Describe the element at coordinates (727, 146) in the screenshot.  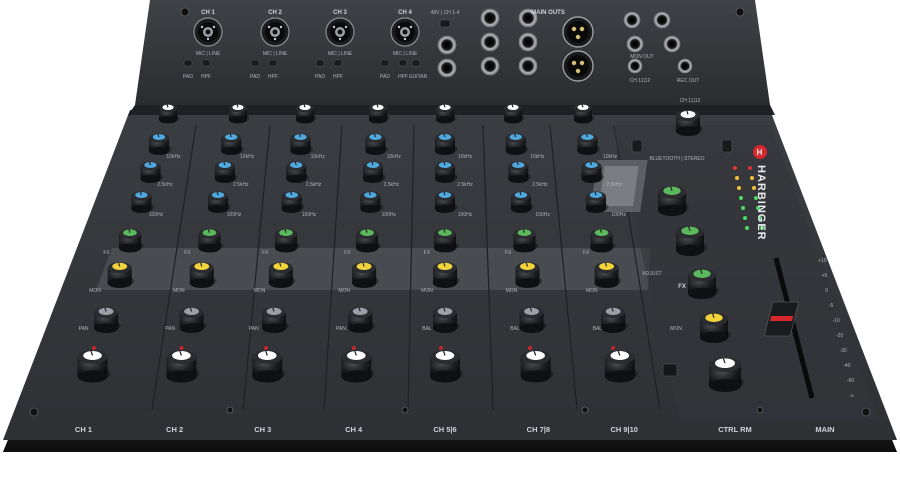
I see `stereo-button` at that location.